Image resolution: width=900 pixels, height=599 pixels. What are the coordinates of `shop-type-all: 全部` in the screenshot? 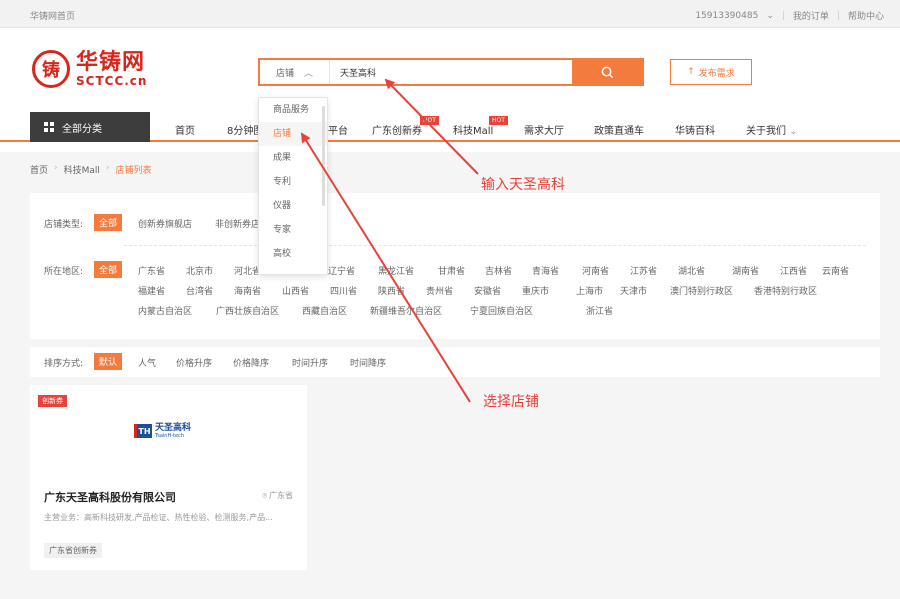 It's located at (108, 222).